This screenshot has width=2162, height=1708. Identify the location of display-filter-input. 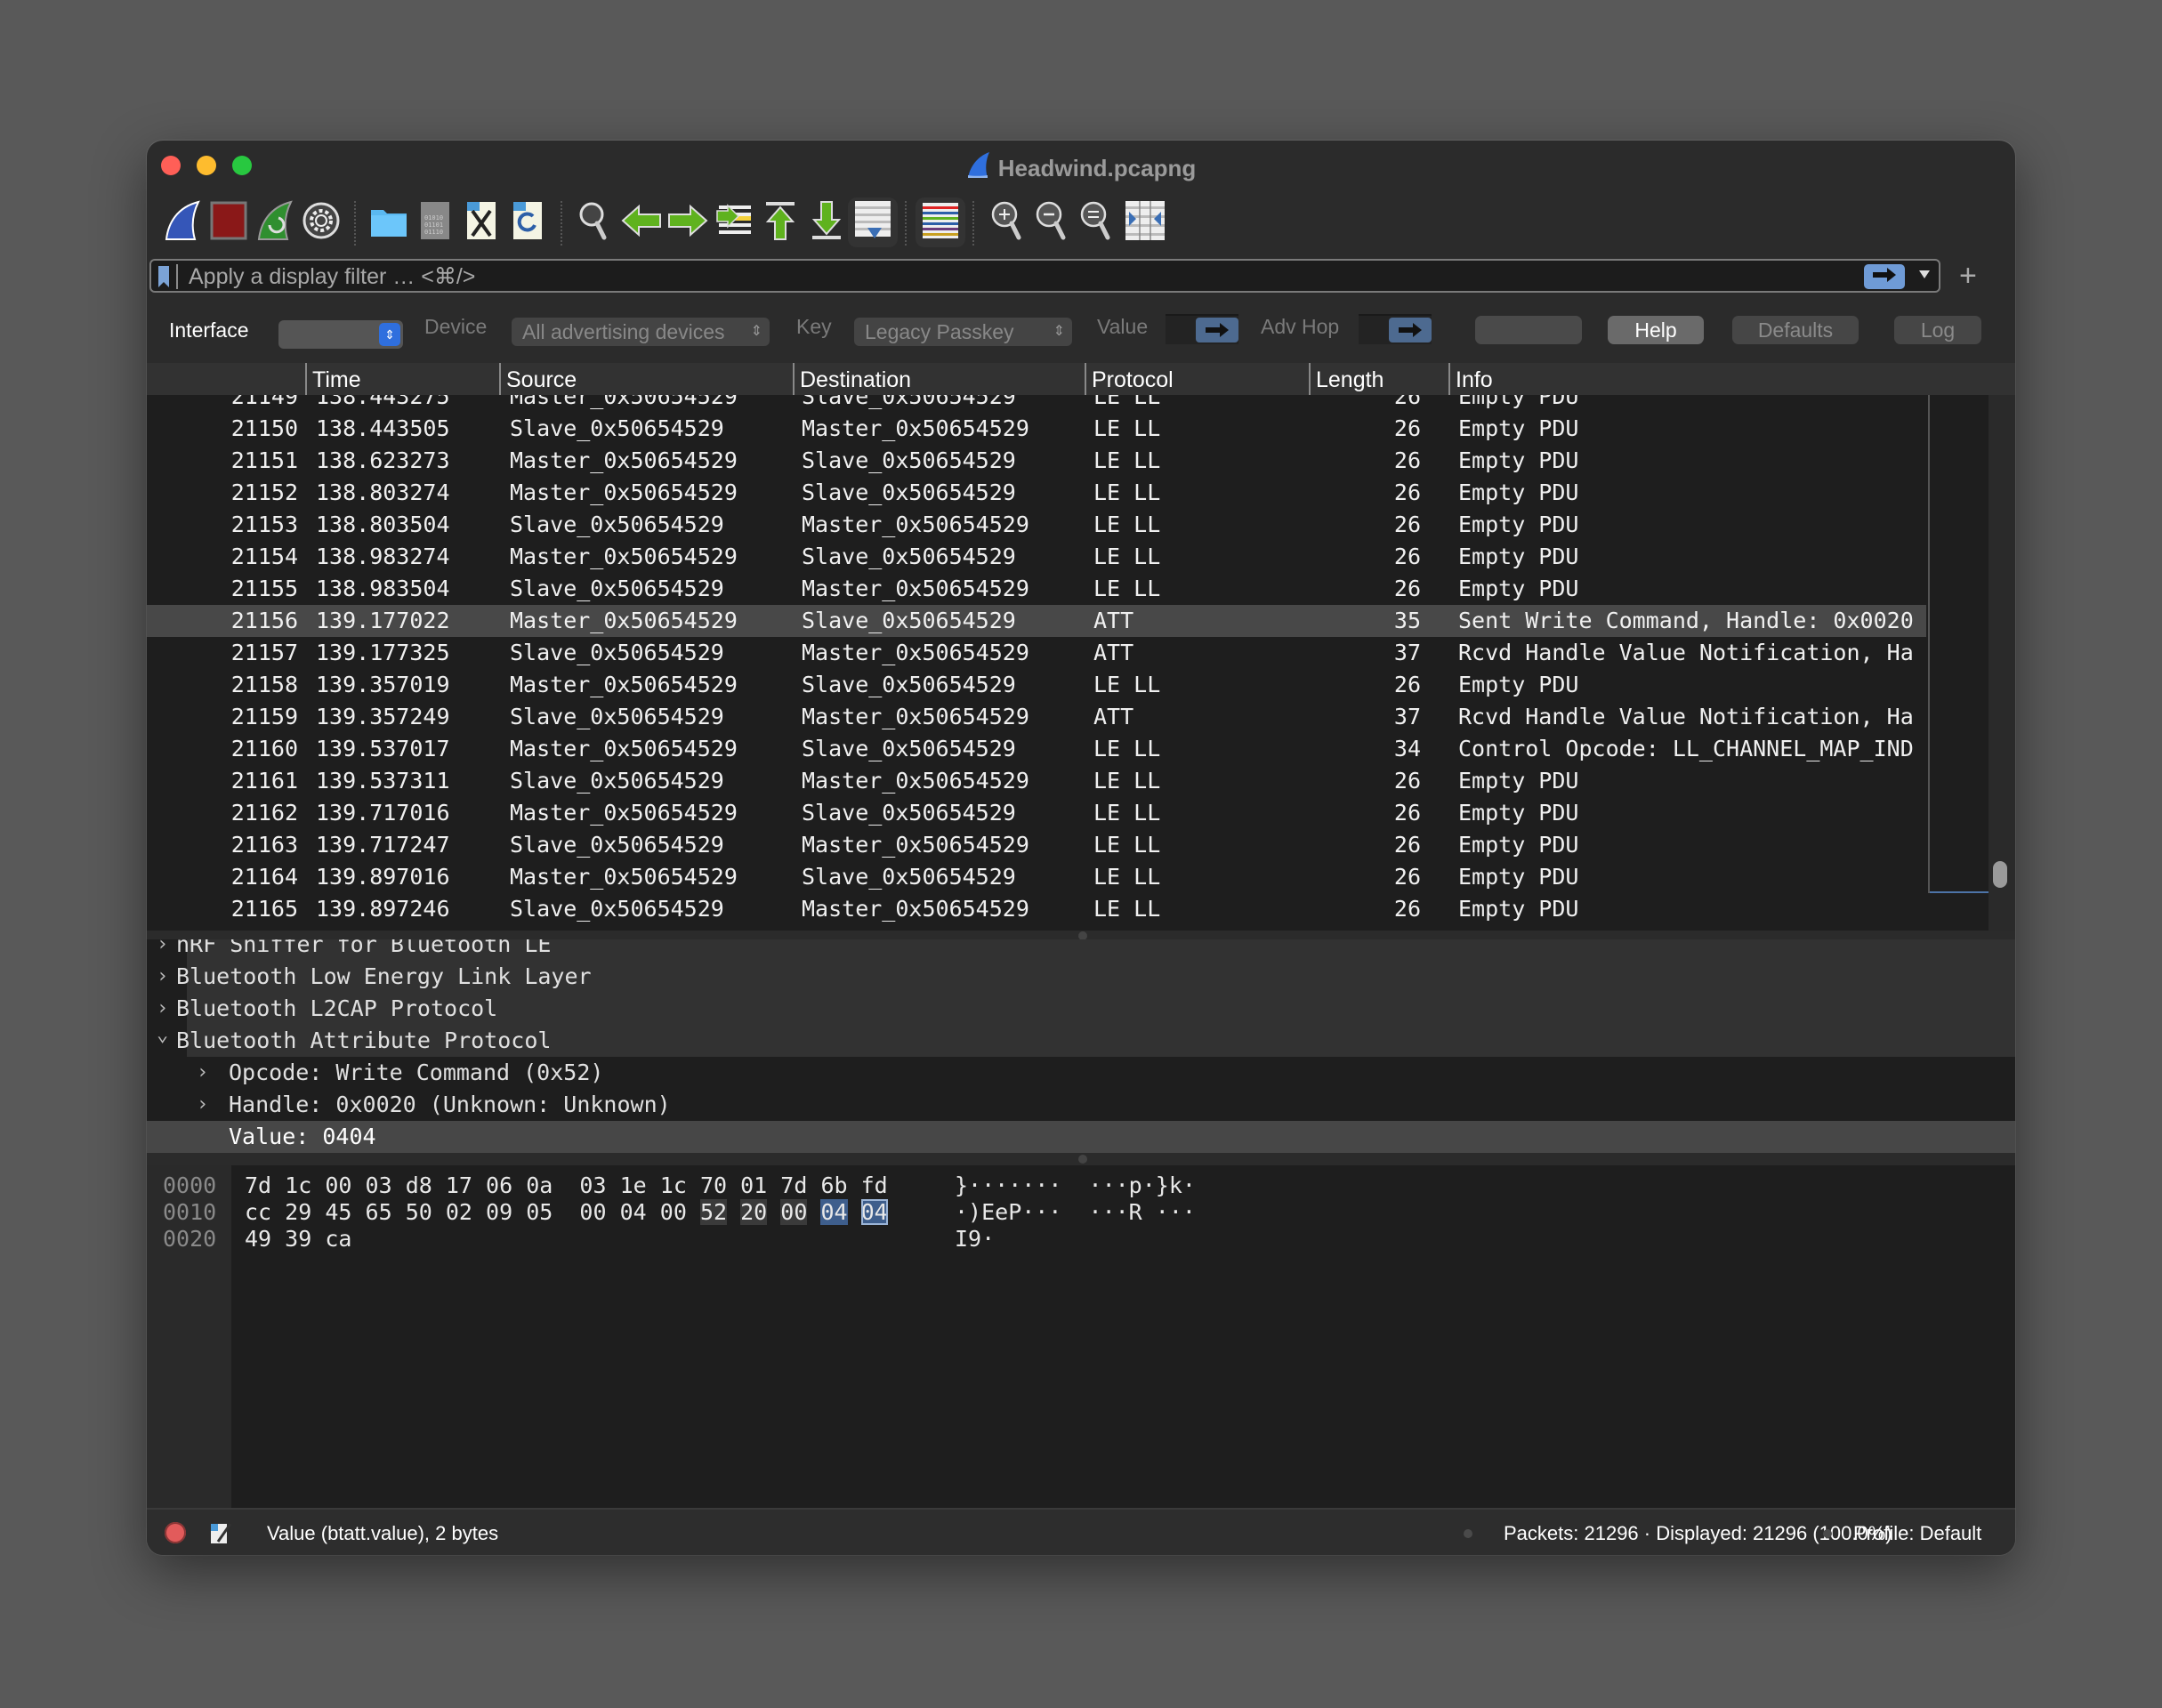
(1034, 276).